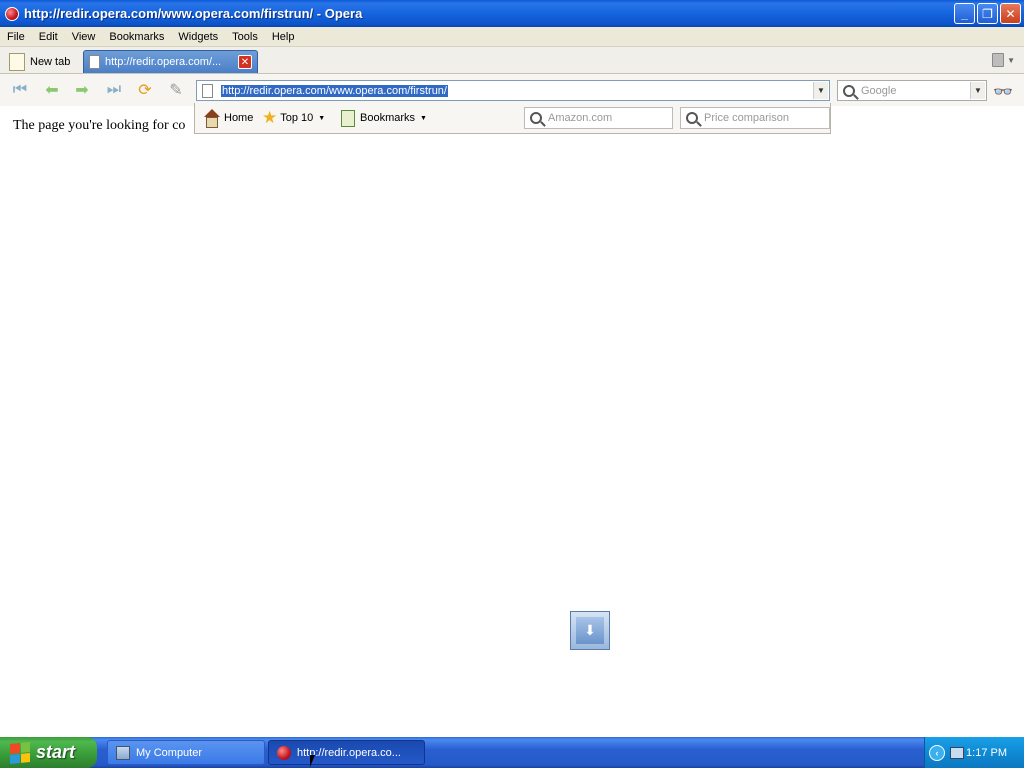 Image resolution: width=1024 pixels, height=768 pixels. I want to click on computer-icon, so click(123, 752).